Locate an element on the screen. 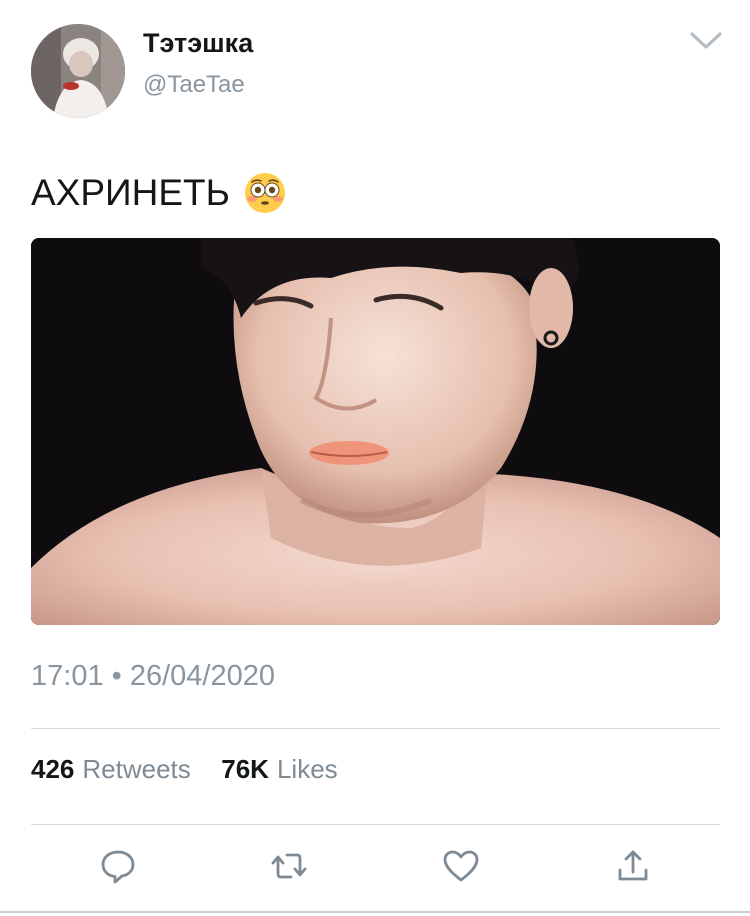 This screenshot has height=916, width=750. flushed-face-emoji-icon is located at coordinates (264, 193).